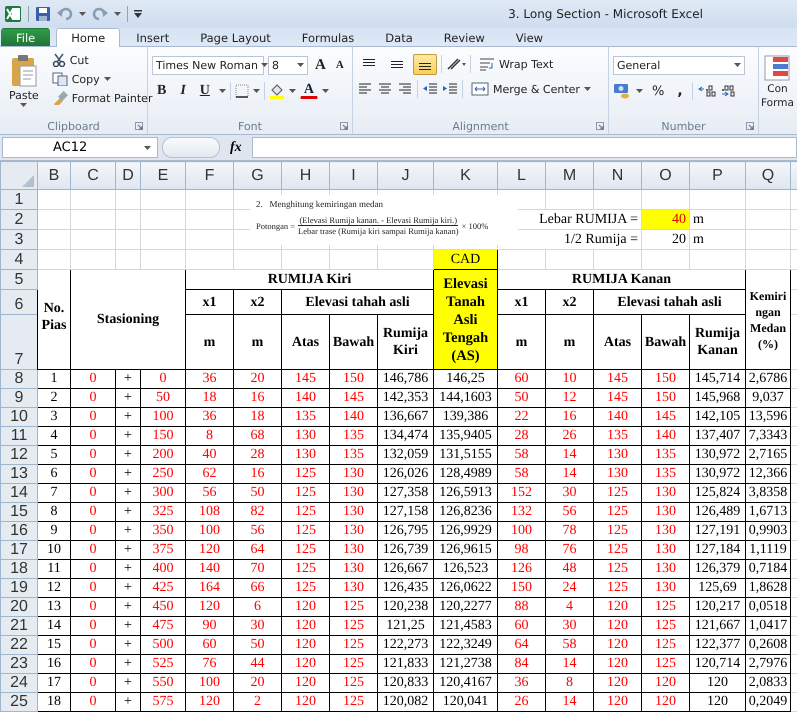  I want to click on insert-function-button: fx, so click(236, 148).